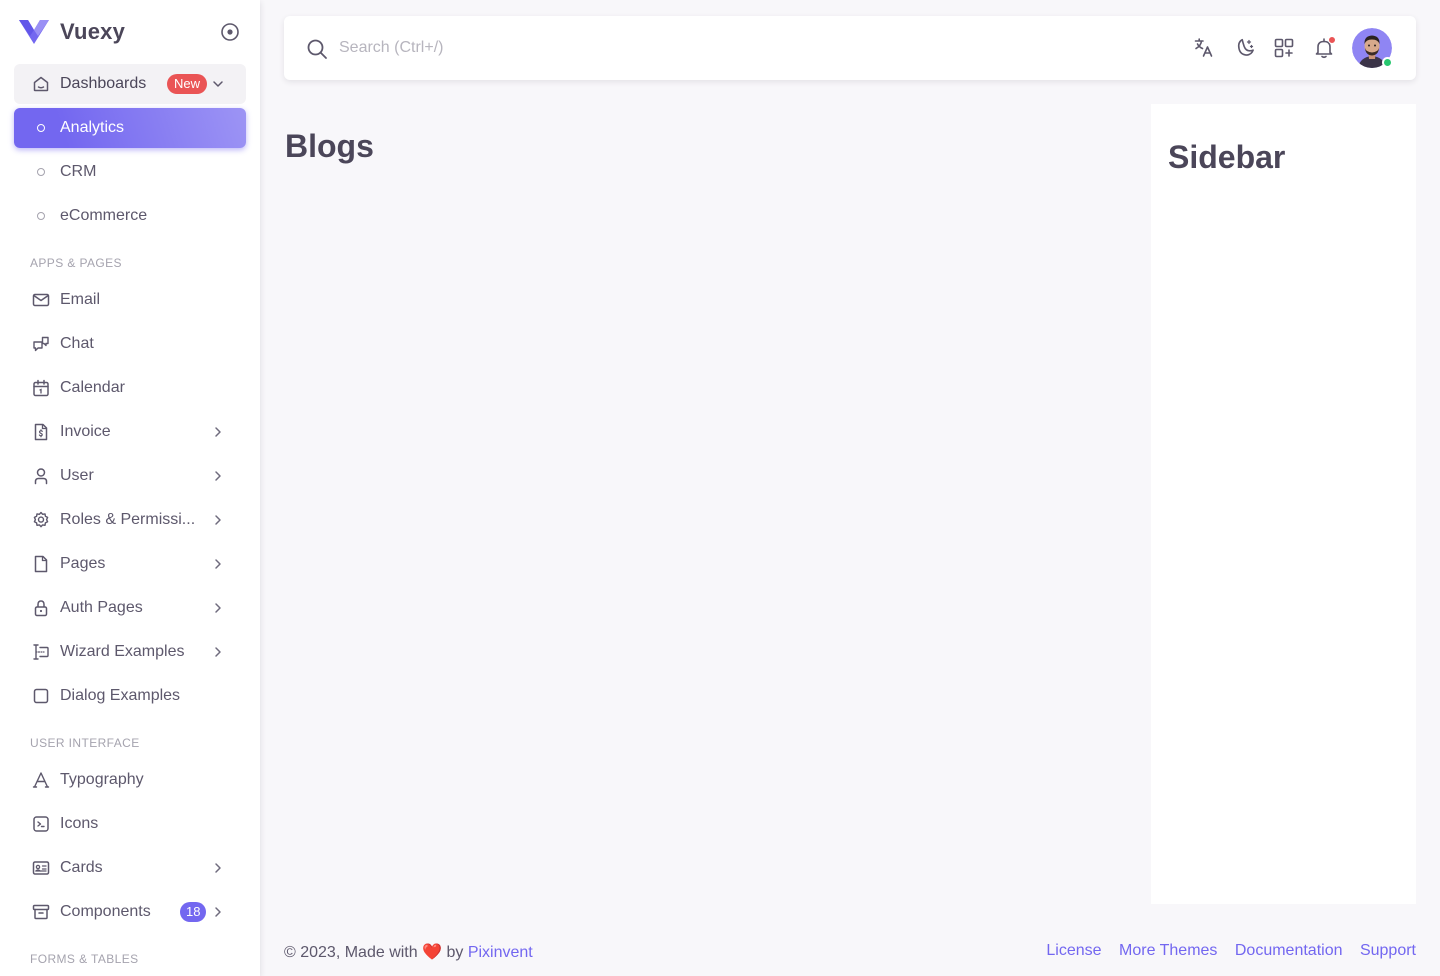 The width and height of the screenshot is (1440, 976). I want to click on copyright-text: © 2023, Made with, so click(351, 952).